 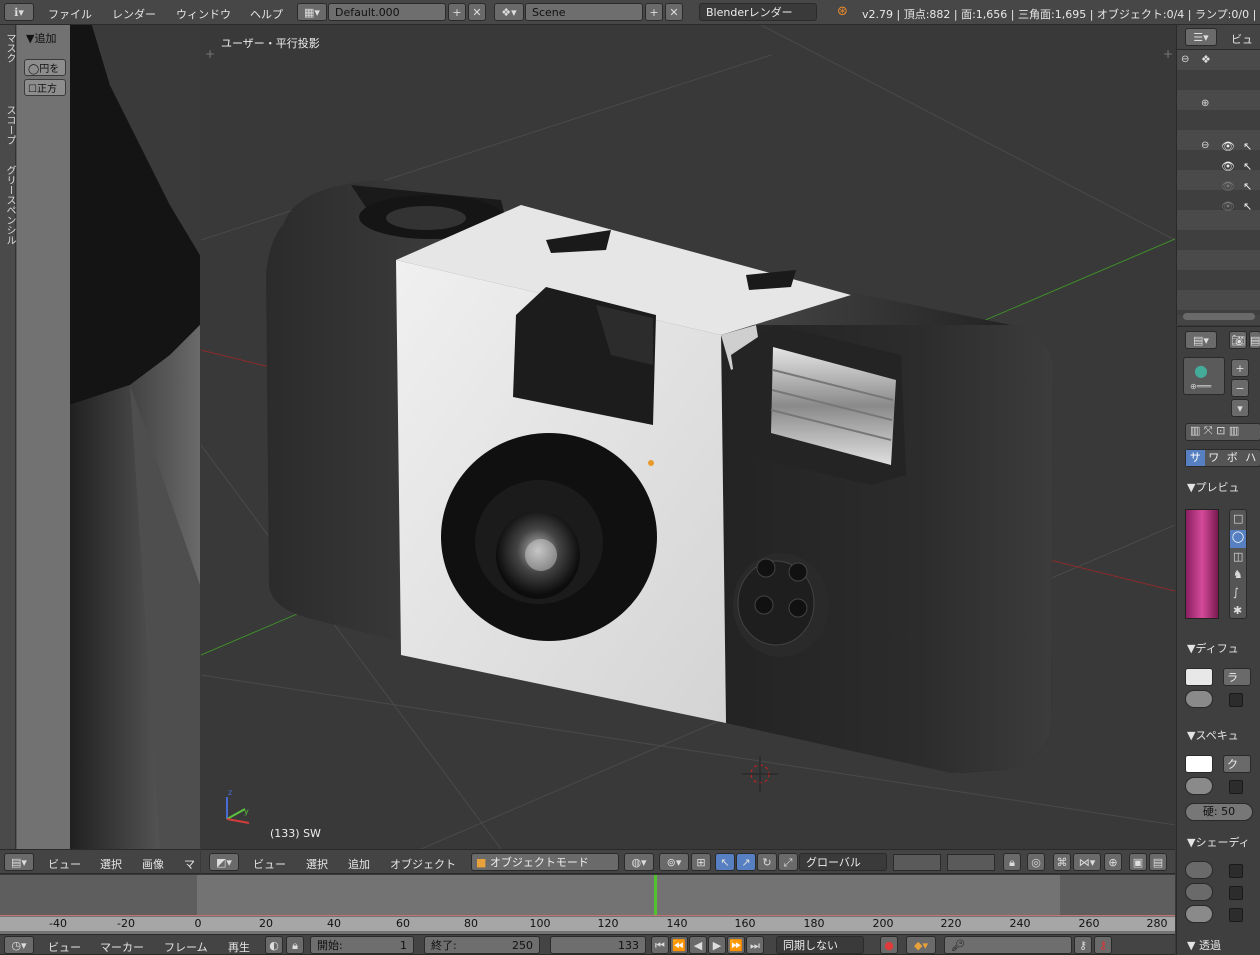 What do you see at coordinates (921, 945) in the screenshot?
I see `keying-set-icon: ◆▾` at bounding box center [921, 945].